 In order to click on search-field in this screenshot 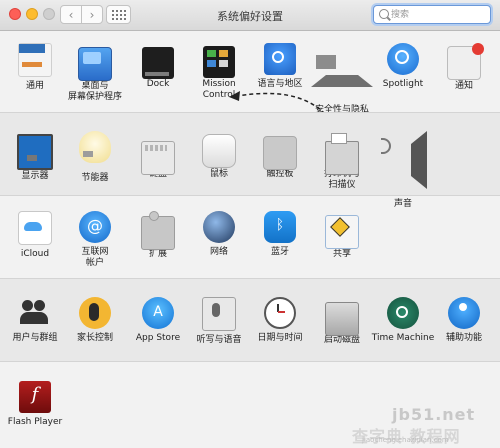, I will do `click(432, 14)`.